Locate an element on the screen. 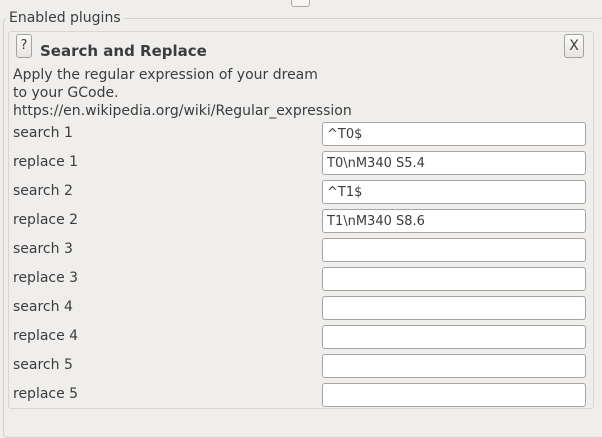 This screenshot has width=602, height=438. search-1-label: search 1 is located at coordinates (43, 133).